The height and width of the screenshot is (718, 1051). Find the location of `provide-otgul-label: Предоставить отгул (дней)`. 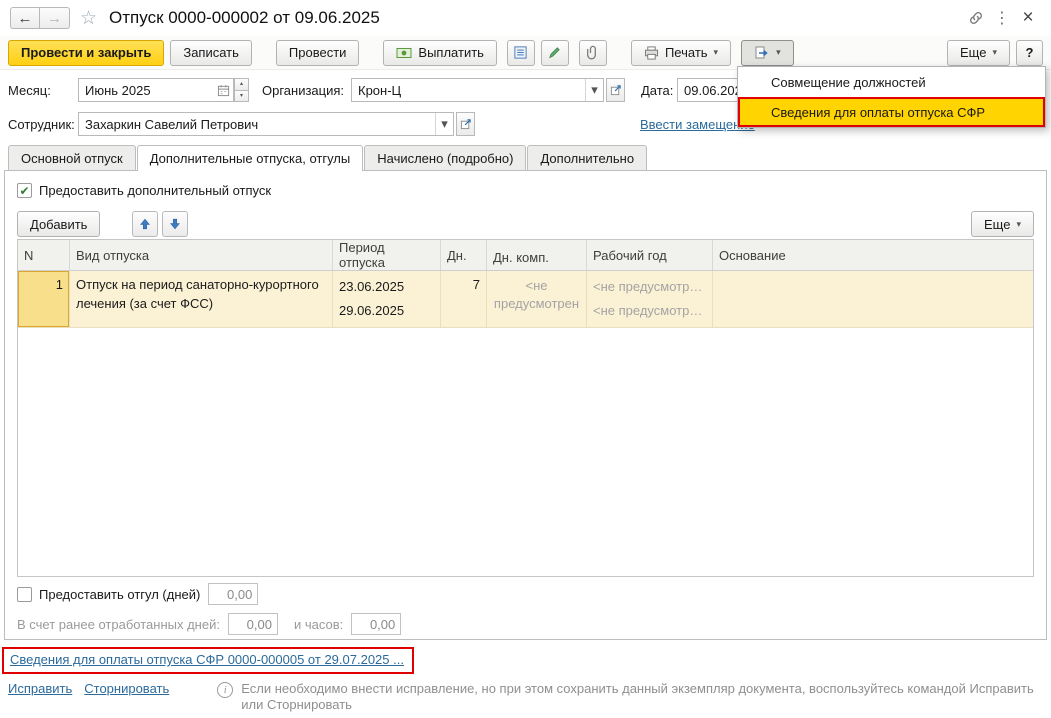

provide-otgul-label: Предоставить отгул (дней) is located at coordinates (120, 594).